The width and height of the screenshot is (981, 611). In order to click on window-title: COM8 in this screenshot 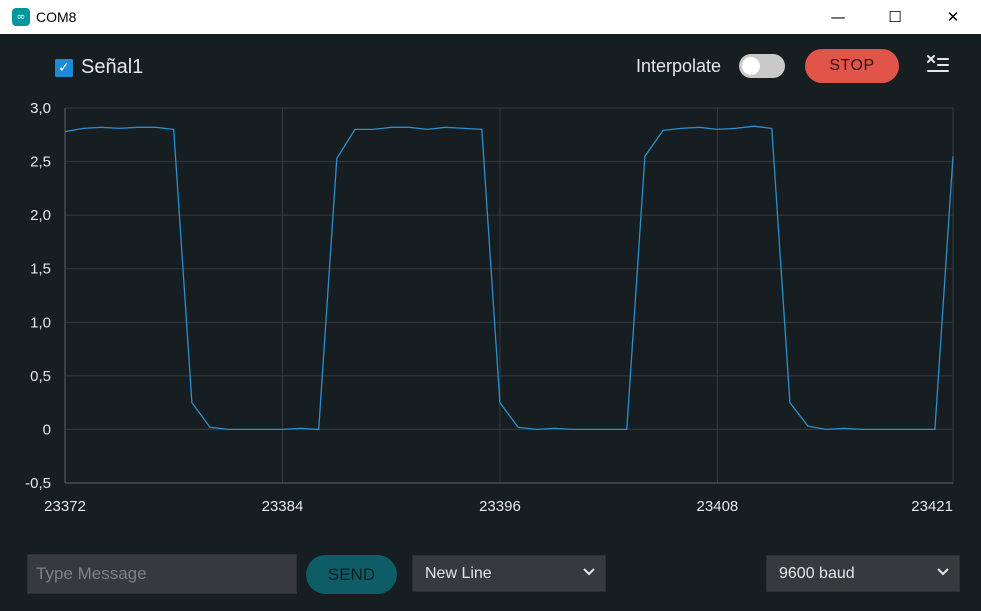, I will do `click(56, 17)`.